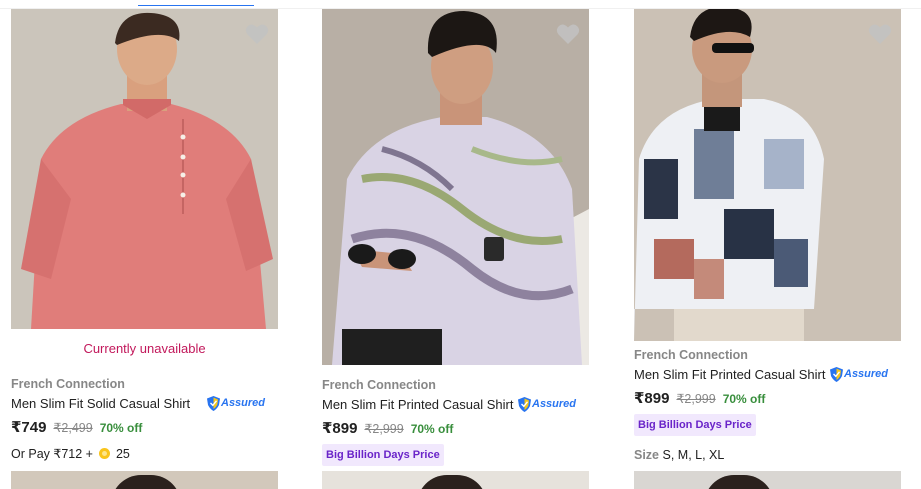  I want to click on coin-count: 25, so click(122, 453).